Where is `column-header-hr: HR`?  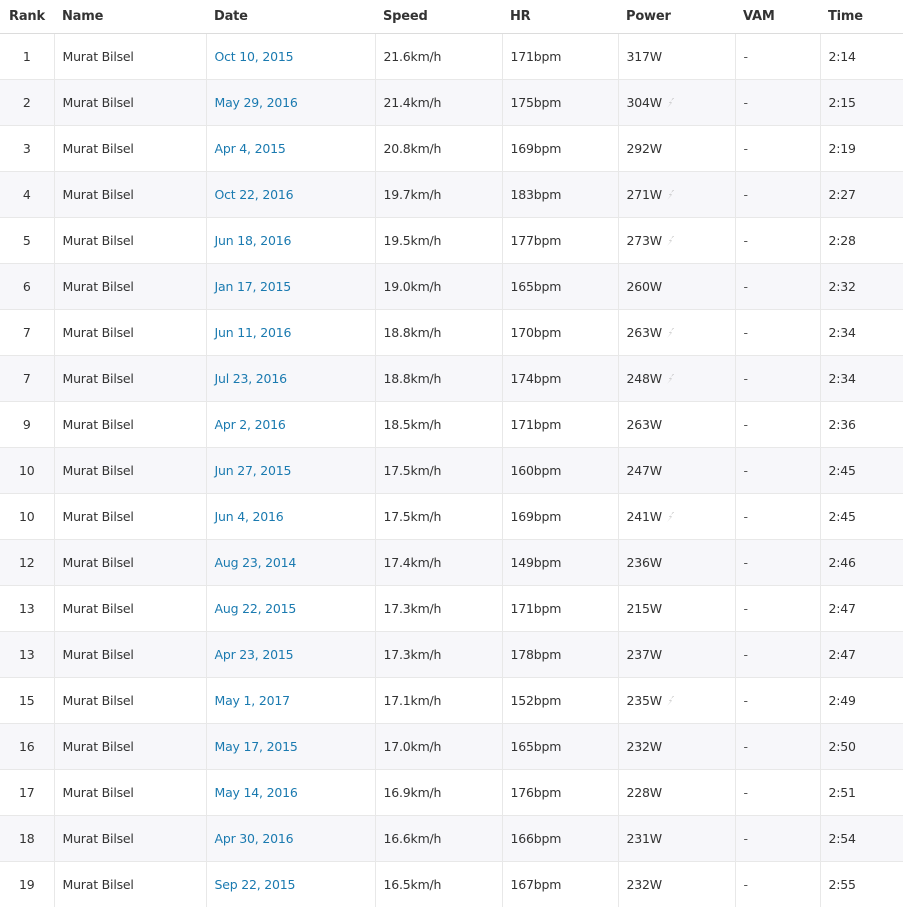 column-header-hr: HR is located at coordinates (560, 17).